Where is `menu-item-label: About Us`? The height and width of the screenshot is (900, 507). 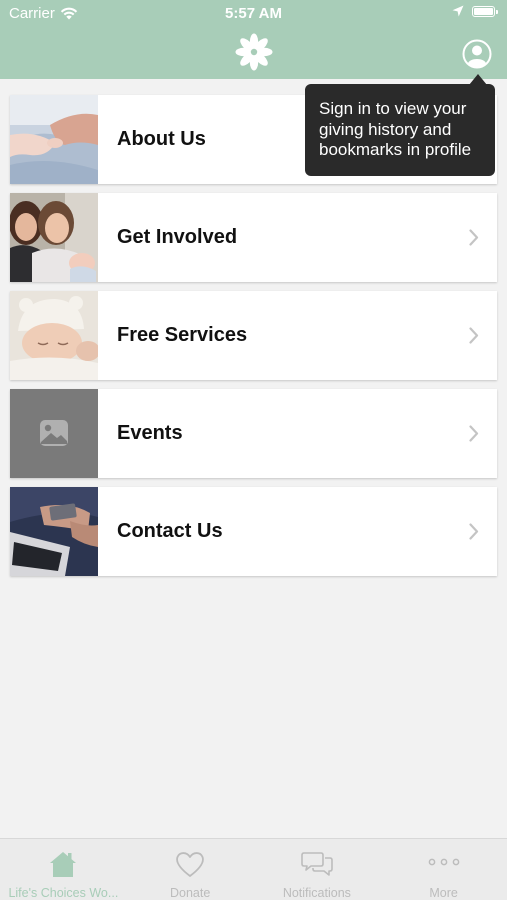 menu-item-label: About Us is located at coordinates (161, 139).